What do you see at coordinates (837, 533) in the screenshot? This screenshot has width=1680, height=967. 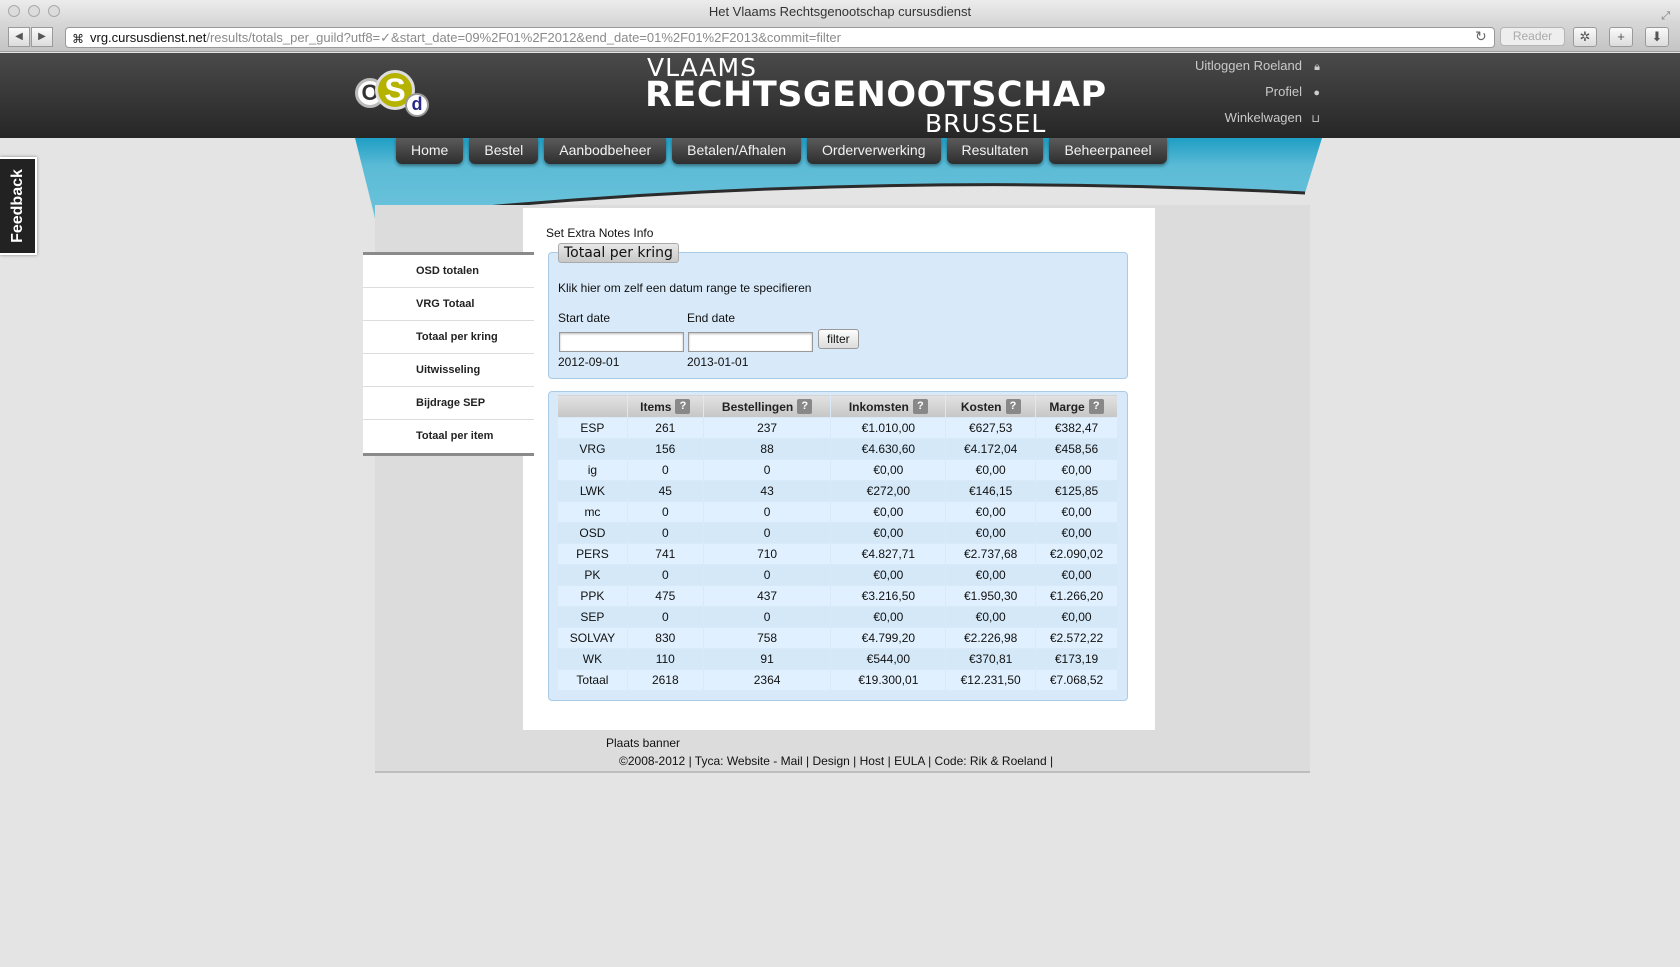 I see `table-row: OSD 0 0 €0,00 €0,00 €0,00` at bounding box center [837, 533].